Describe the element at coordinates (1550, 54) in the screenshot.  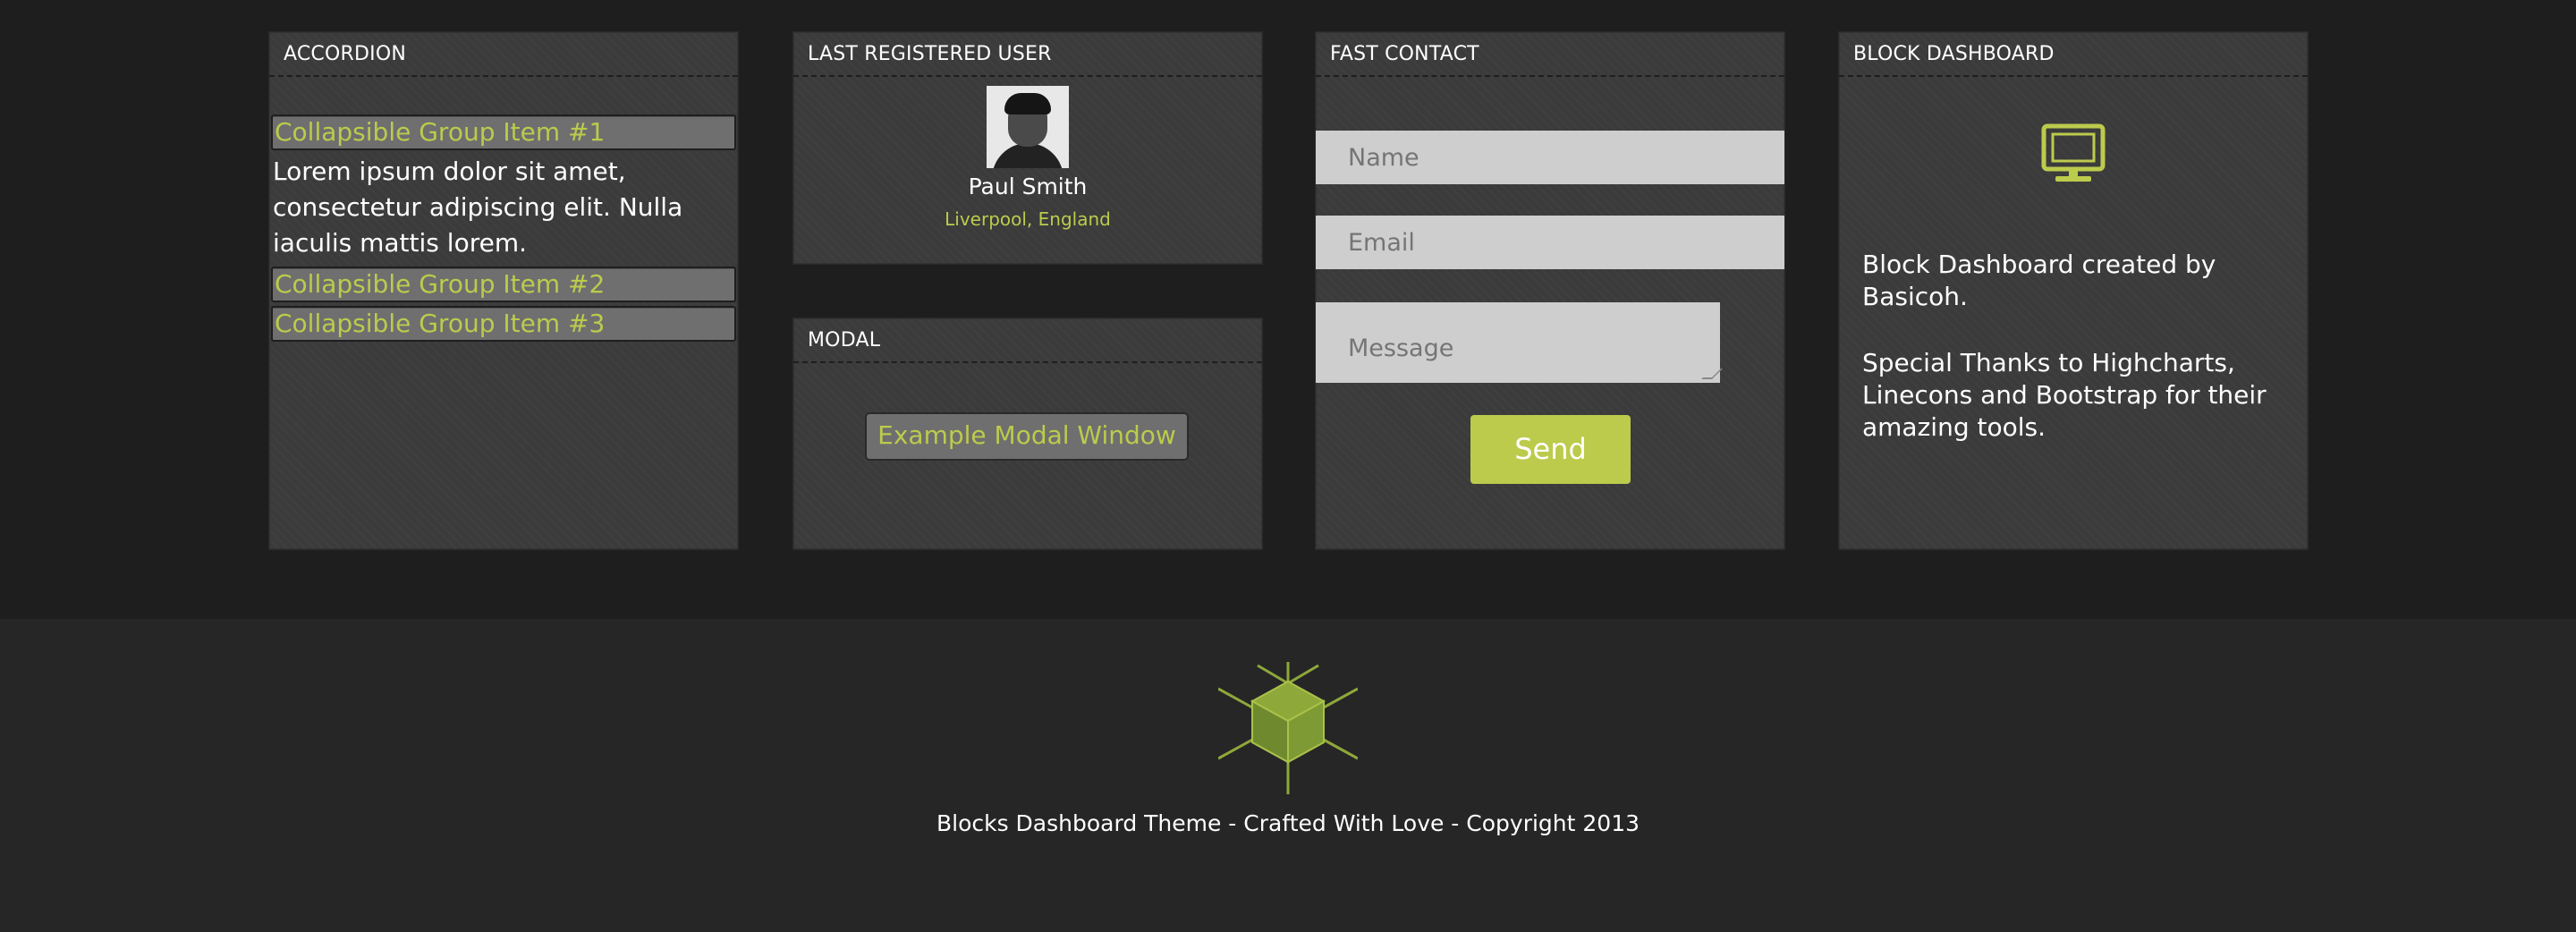
I see `fast-contact-panel-title: FAST CONTACT` at that location.